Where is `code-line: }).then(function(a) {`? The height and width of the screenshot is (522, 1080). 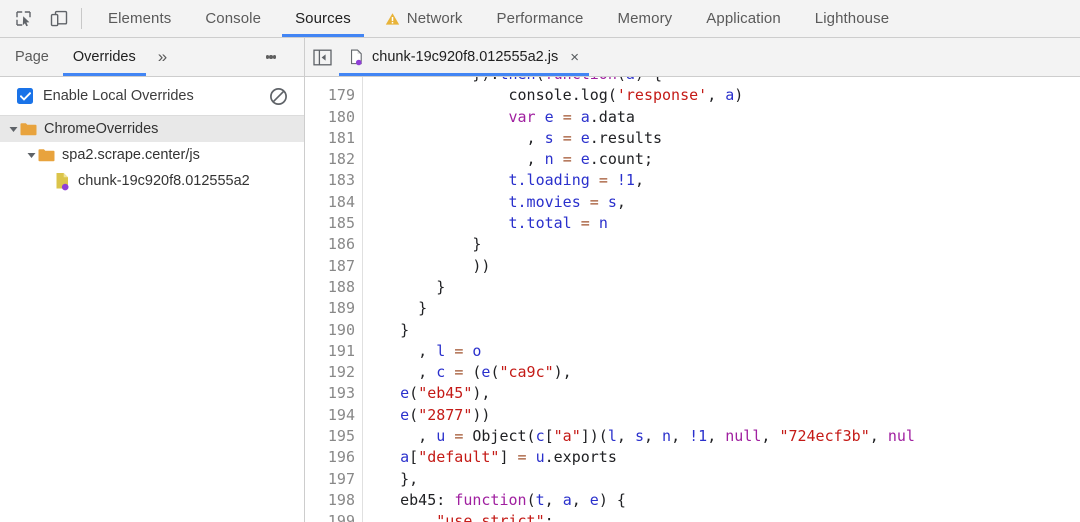
code-line: }).then(function(a) { is located at coordinates (722, 81).